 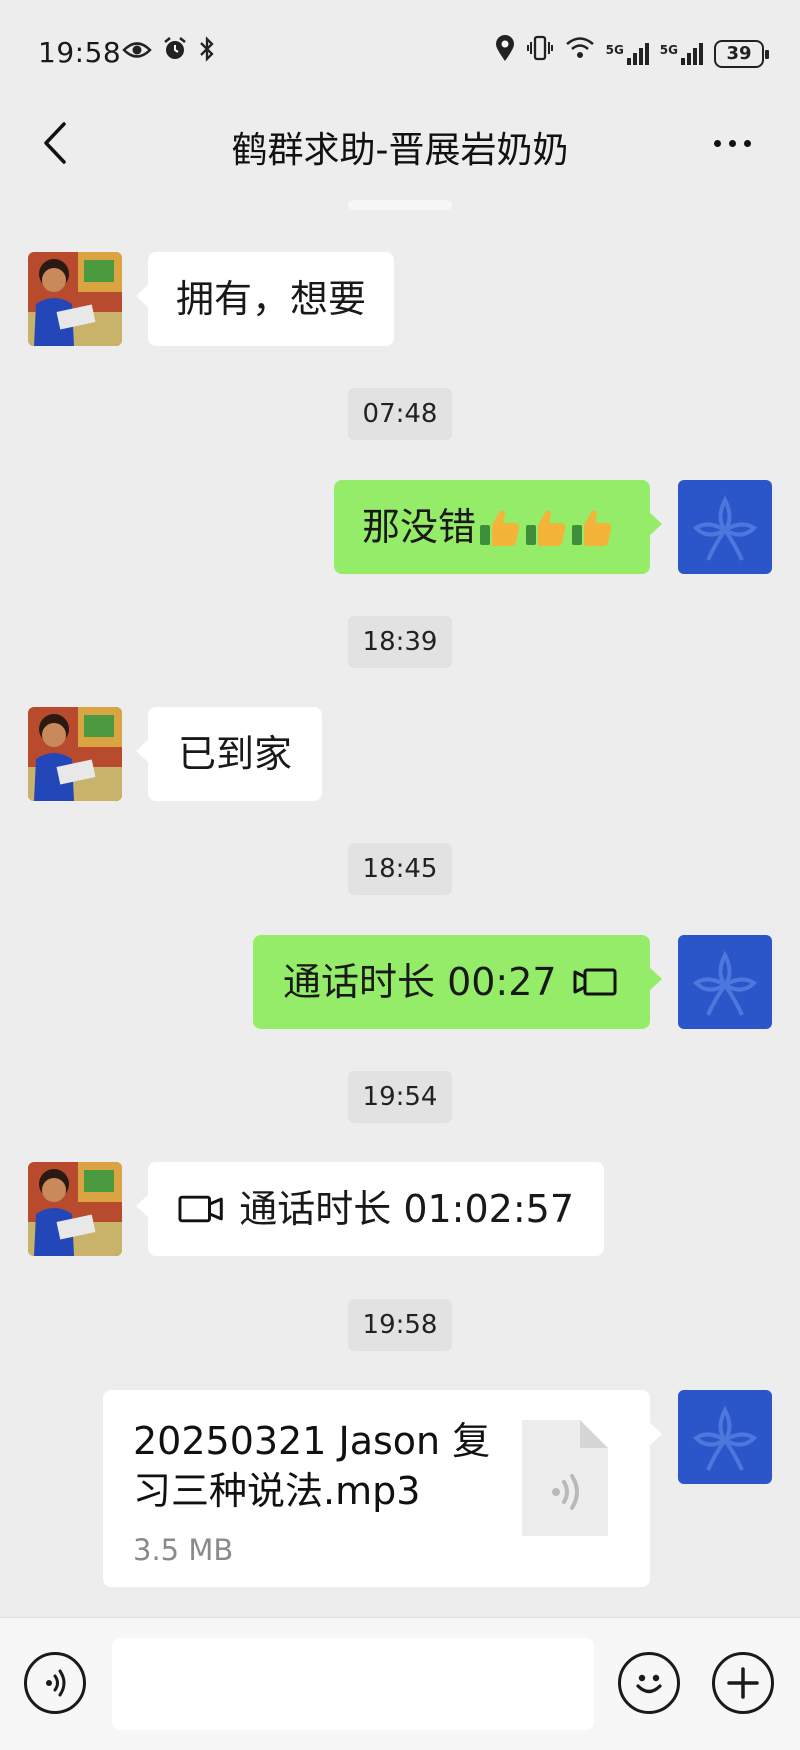 What do you see at coordinates (565, 1478) in the screenshot?
I see `audio-file-icon` at bounding box center [565, 1478].